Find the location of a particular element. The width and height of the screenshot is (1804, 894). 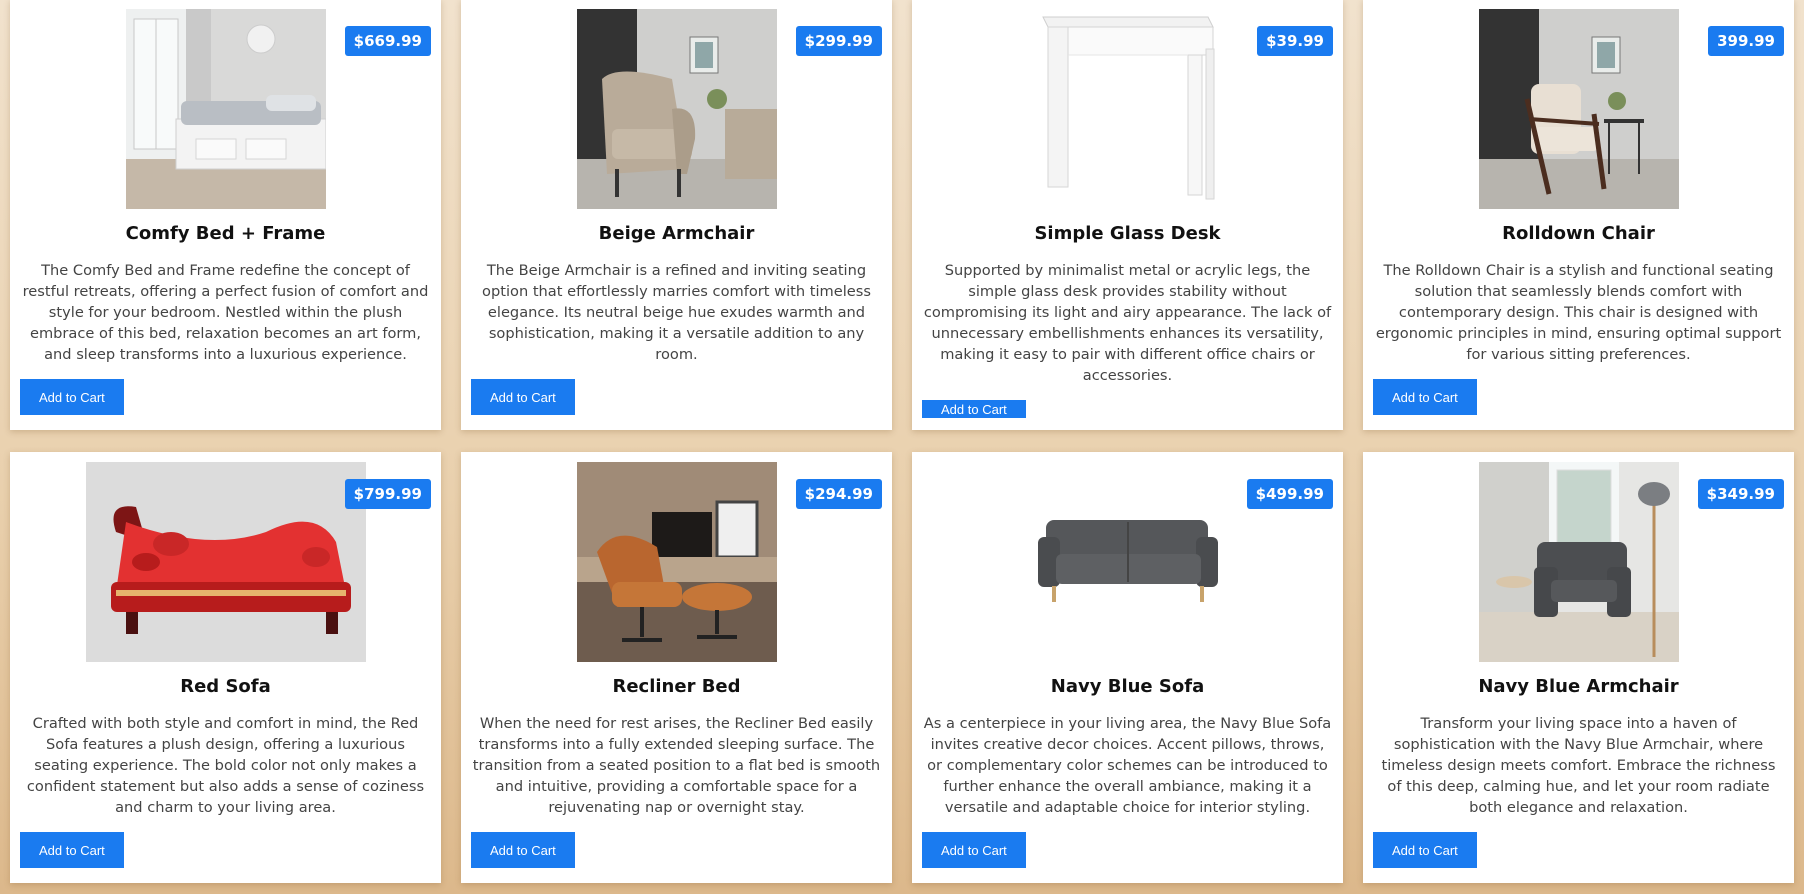

price-badge: $799.99 is located at coordinates (387, 494).